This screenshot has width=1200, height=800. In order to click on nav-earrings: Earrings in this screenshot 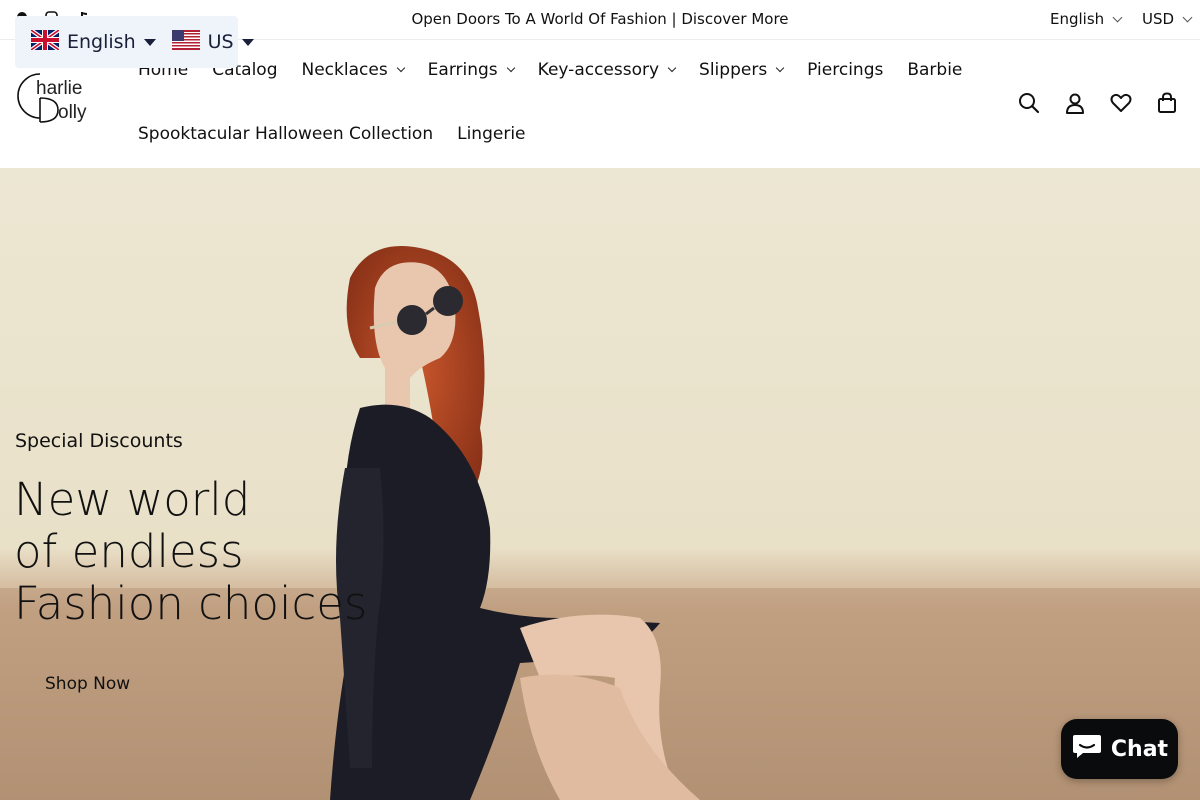, I will do `click(471, 70)`.